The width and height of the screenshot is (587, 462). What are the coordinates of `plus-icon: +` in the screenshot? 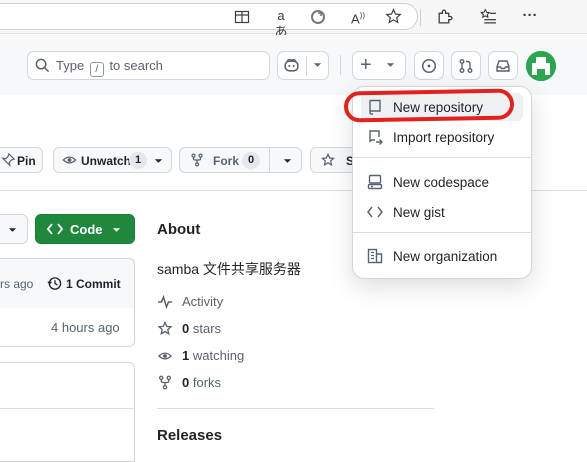 It's located at (366, 65).